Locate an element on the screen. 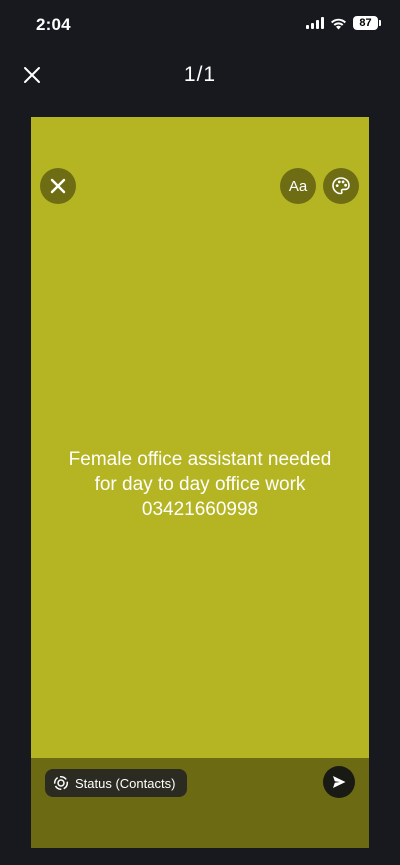  send-button is located at coordinates (339, 782).